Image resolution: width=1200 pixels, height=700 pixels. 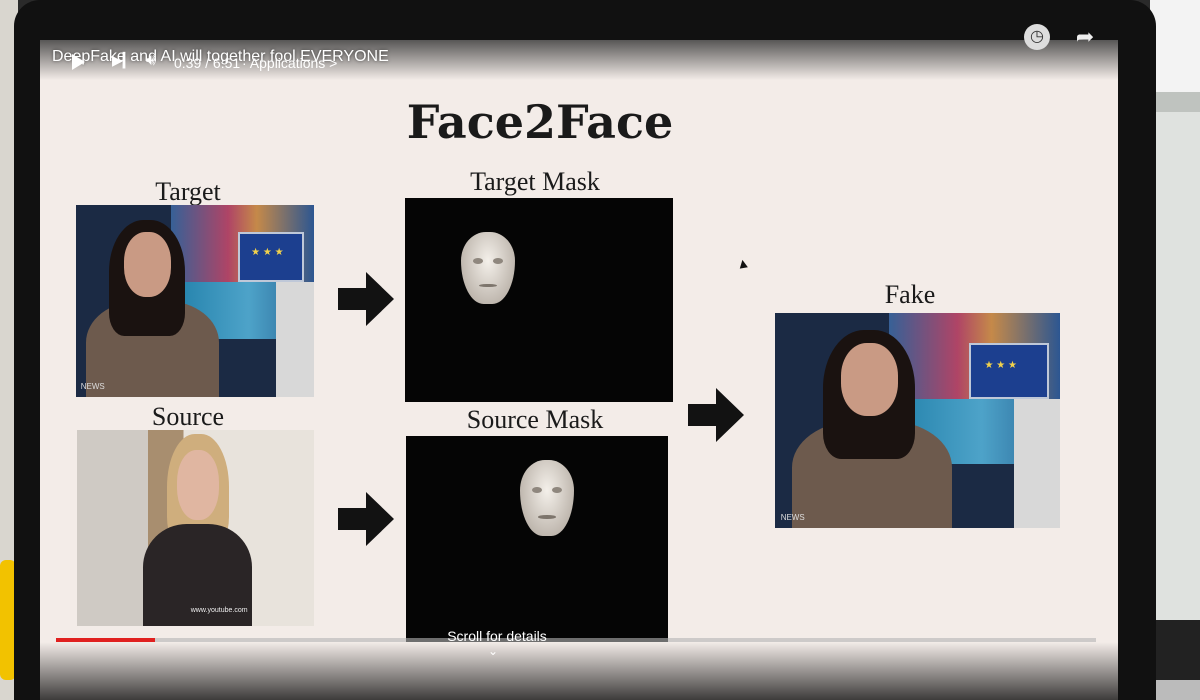 What do you see at coordinates (78, 62) in the screenshot?
I see `play-icon` at bounding box center [78, 62].